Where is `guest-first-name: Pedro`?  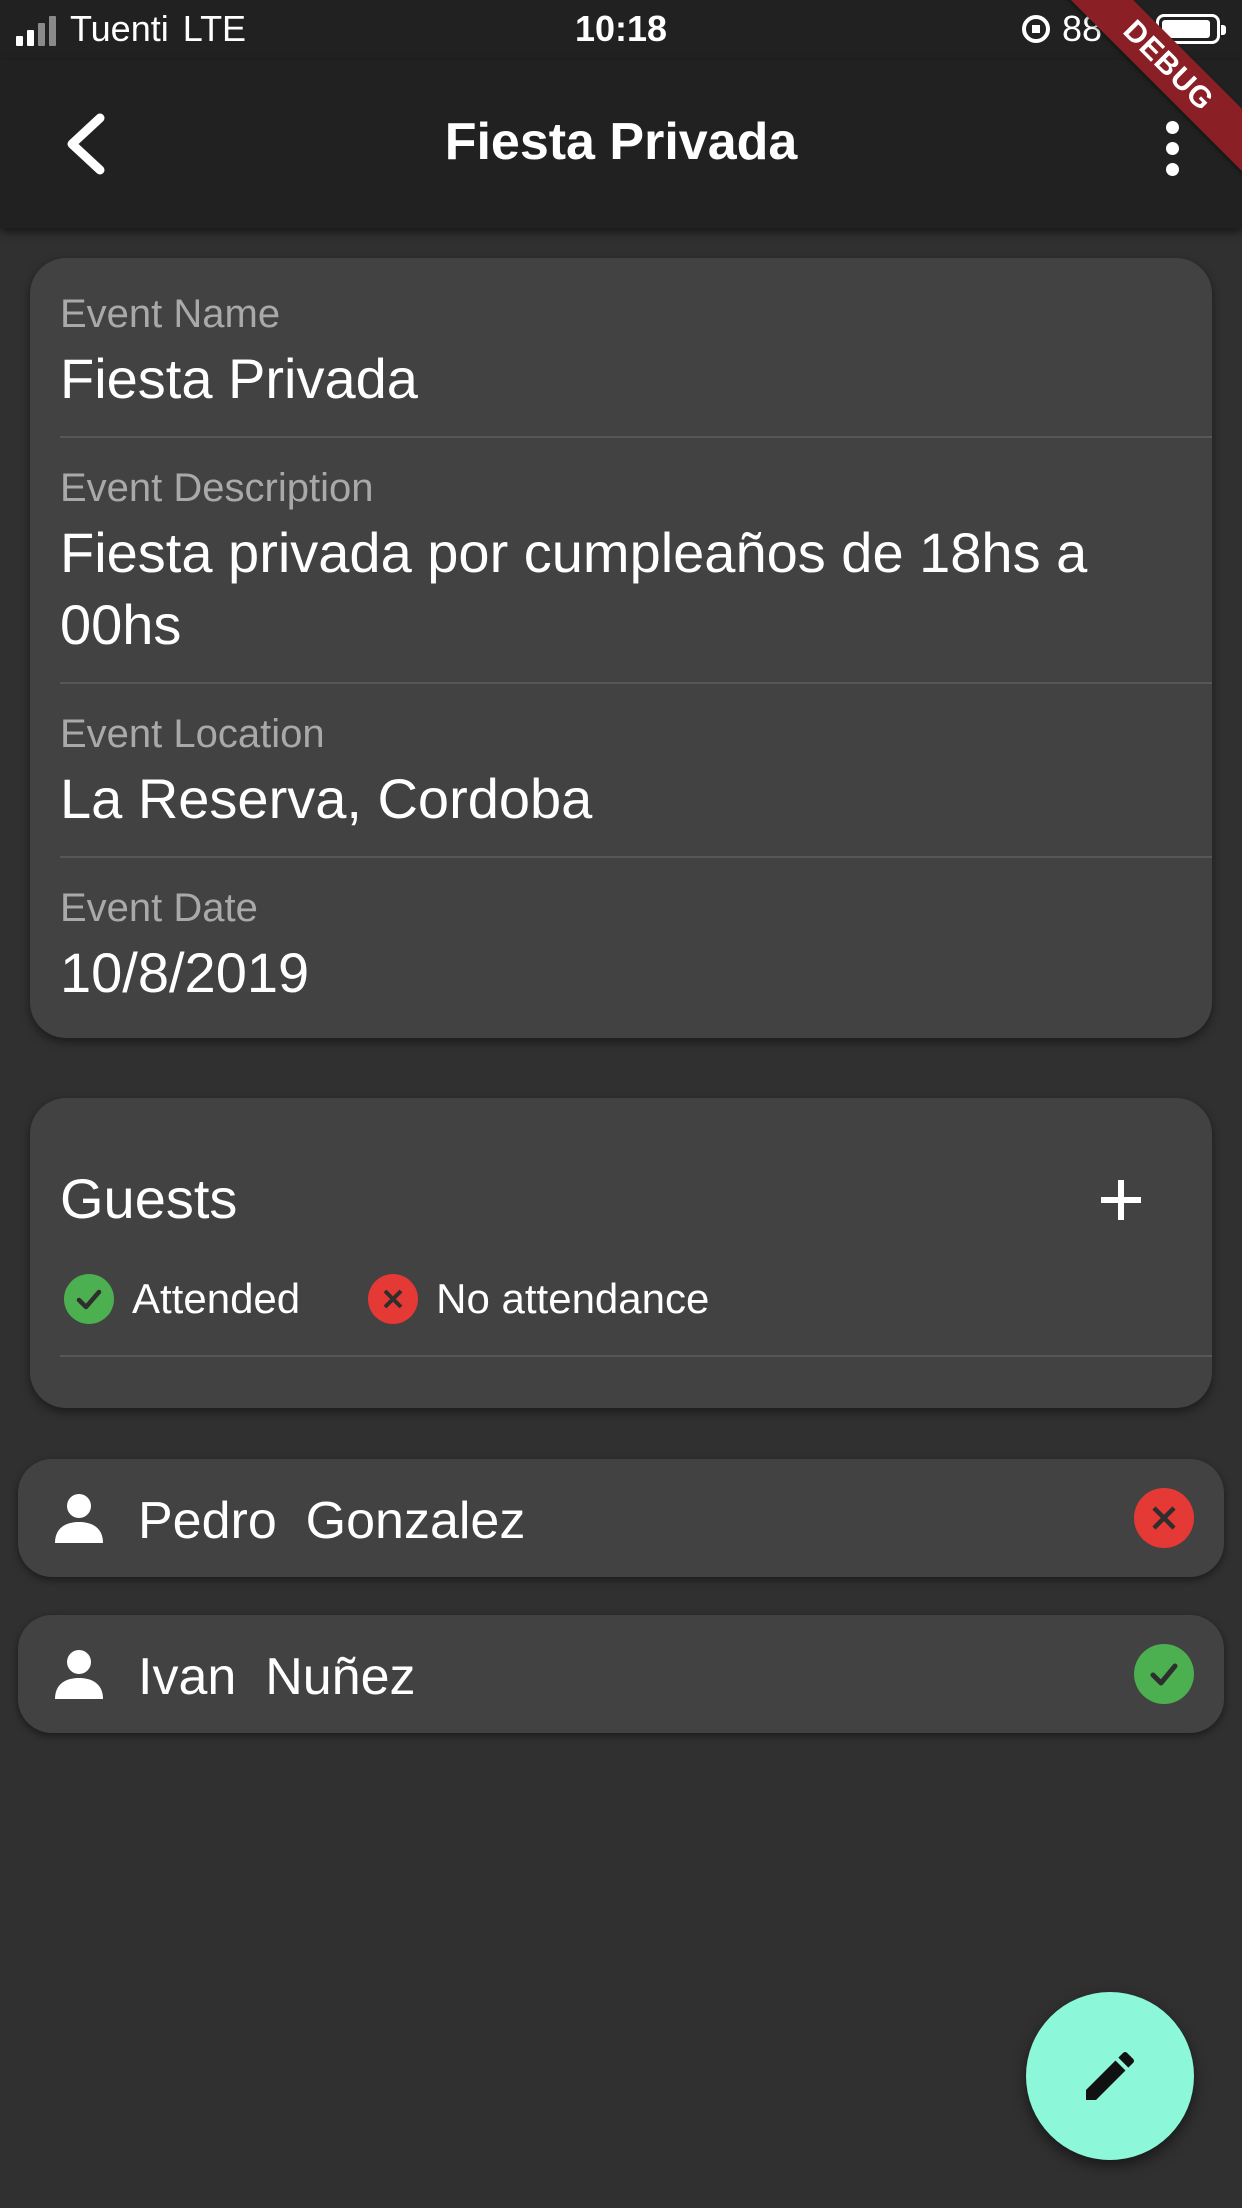 guest-first-name: Pedro is located at coordinates (207, 1521).